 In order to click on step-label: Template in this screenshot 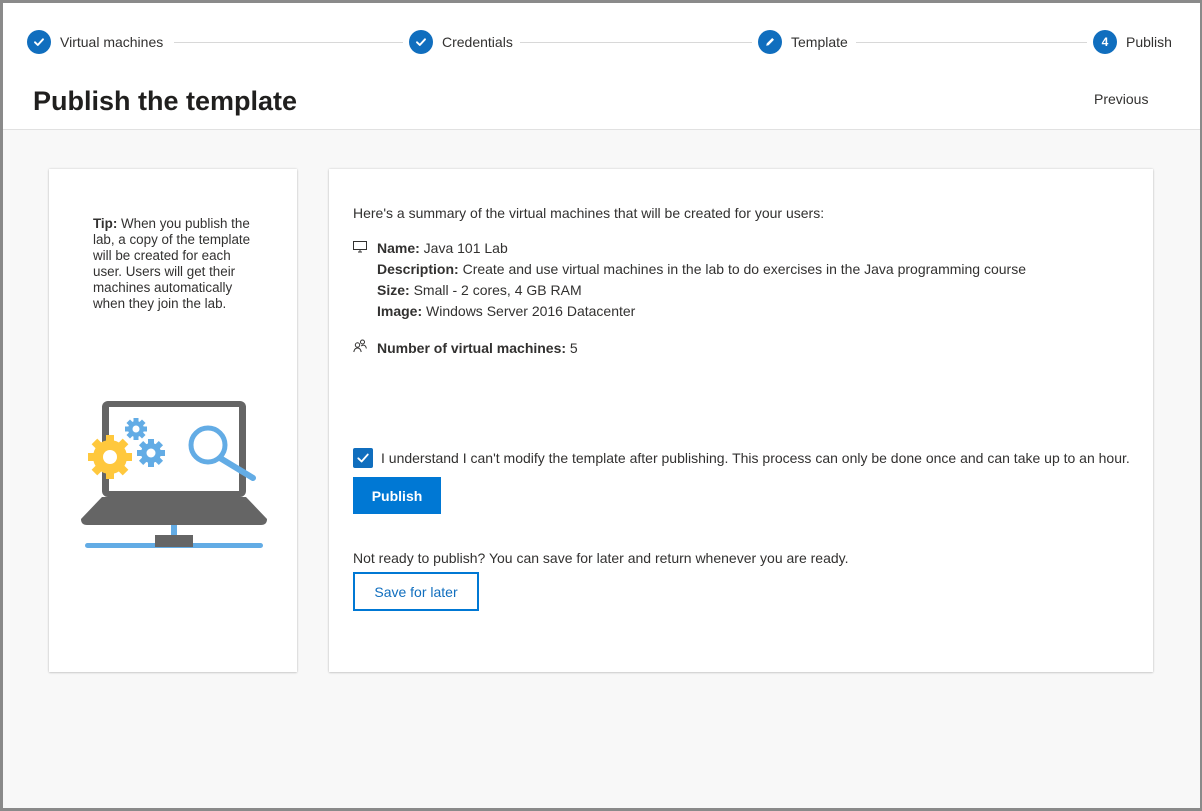, I will do `click(819, 42)`.